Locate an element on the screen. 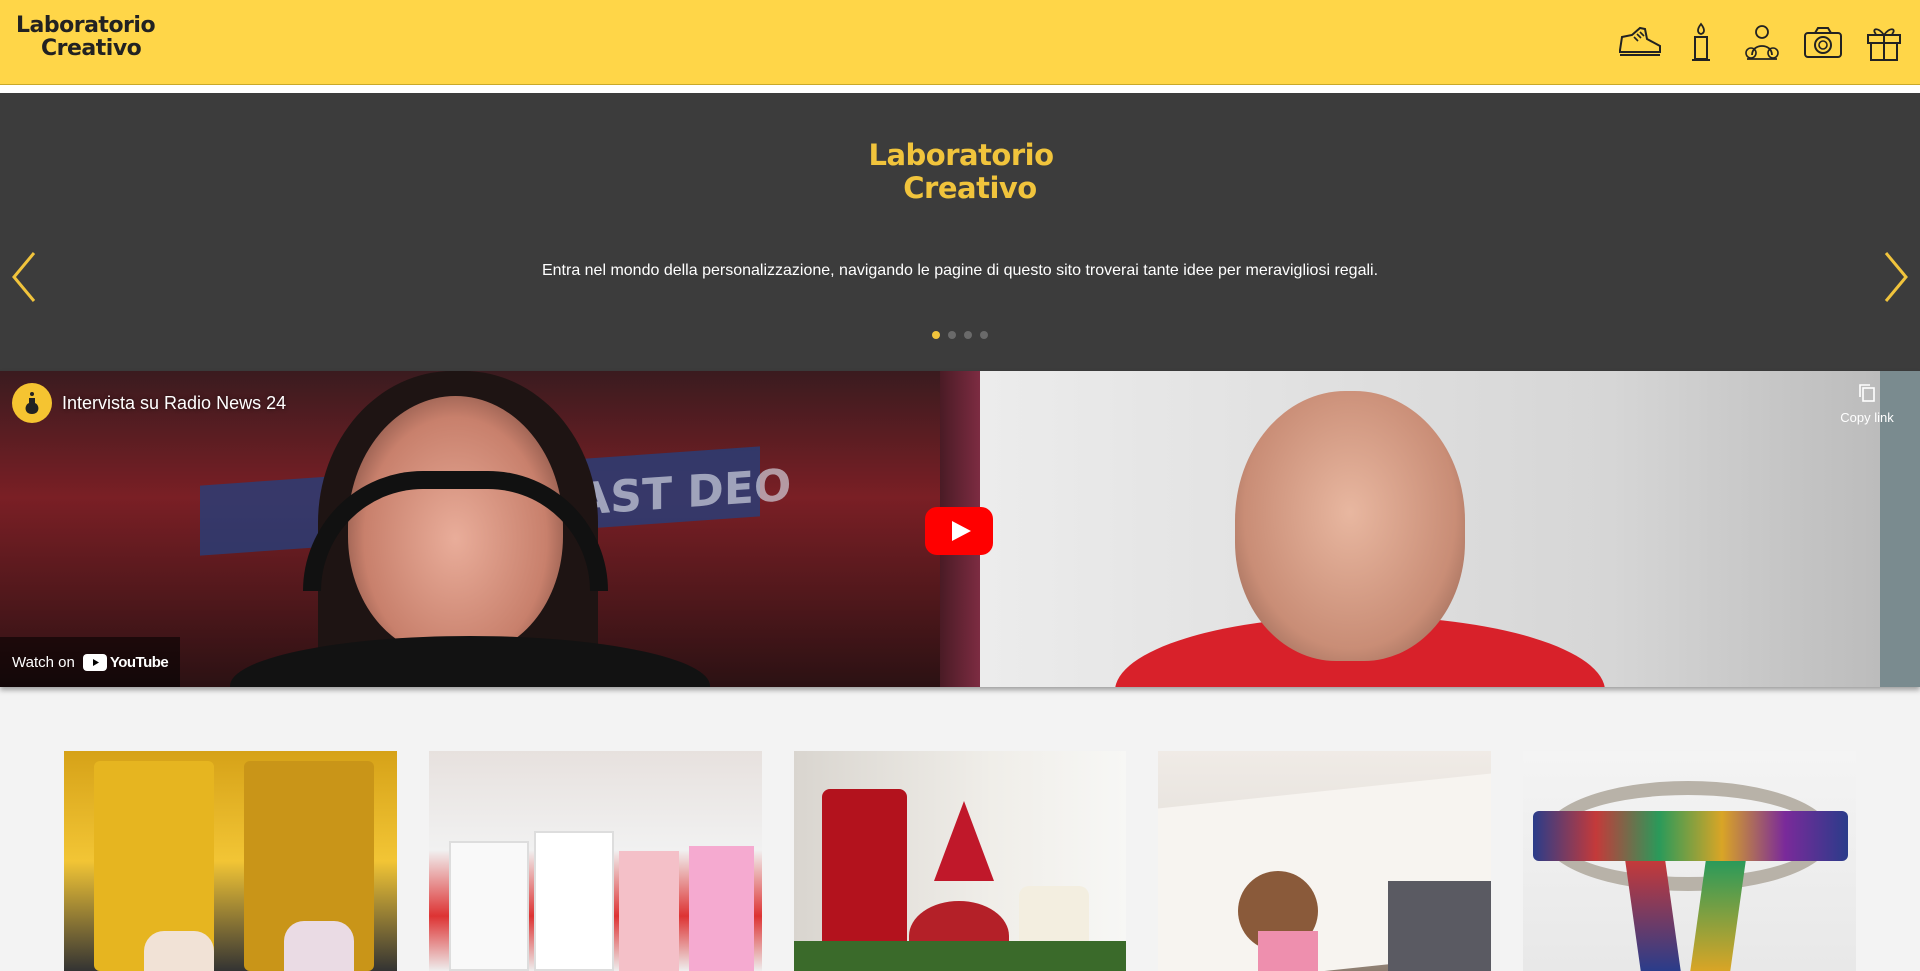  hero-logo-line-2: Creativo is located at coordinates (970, 188).